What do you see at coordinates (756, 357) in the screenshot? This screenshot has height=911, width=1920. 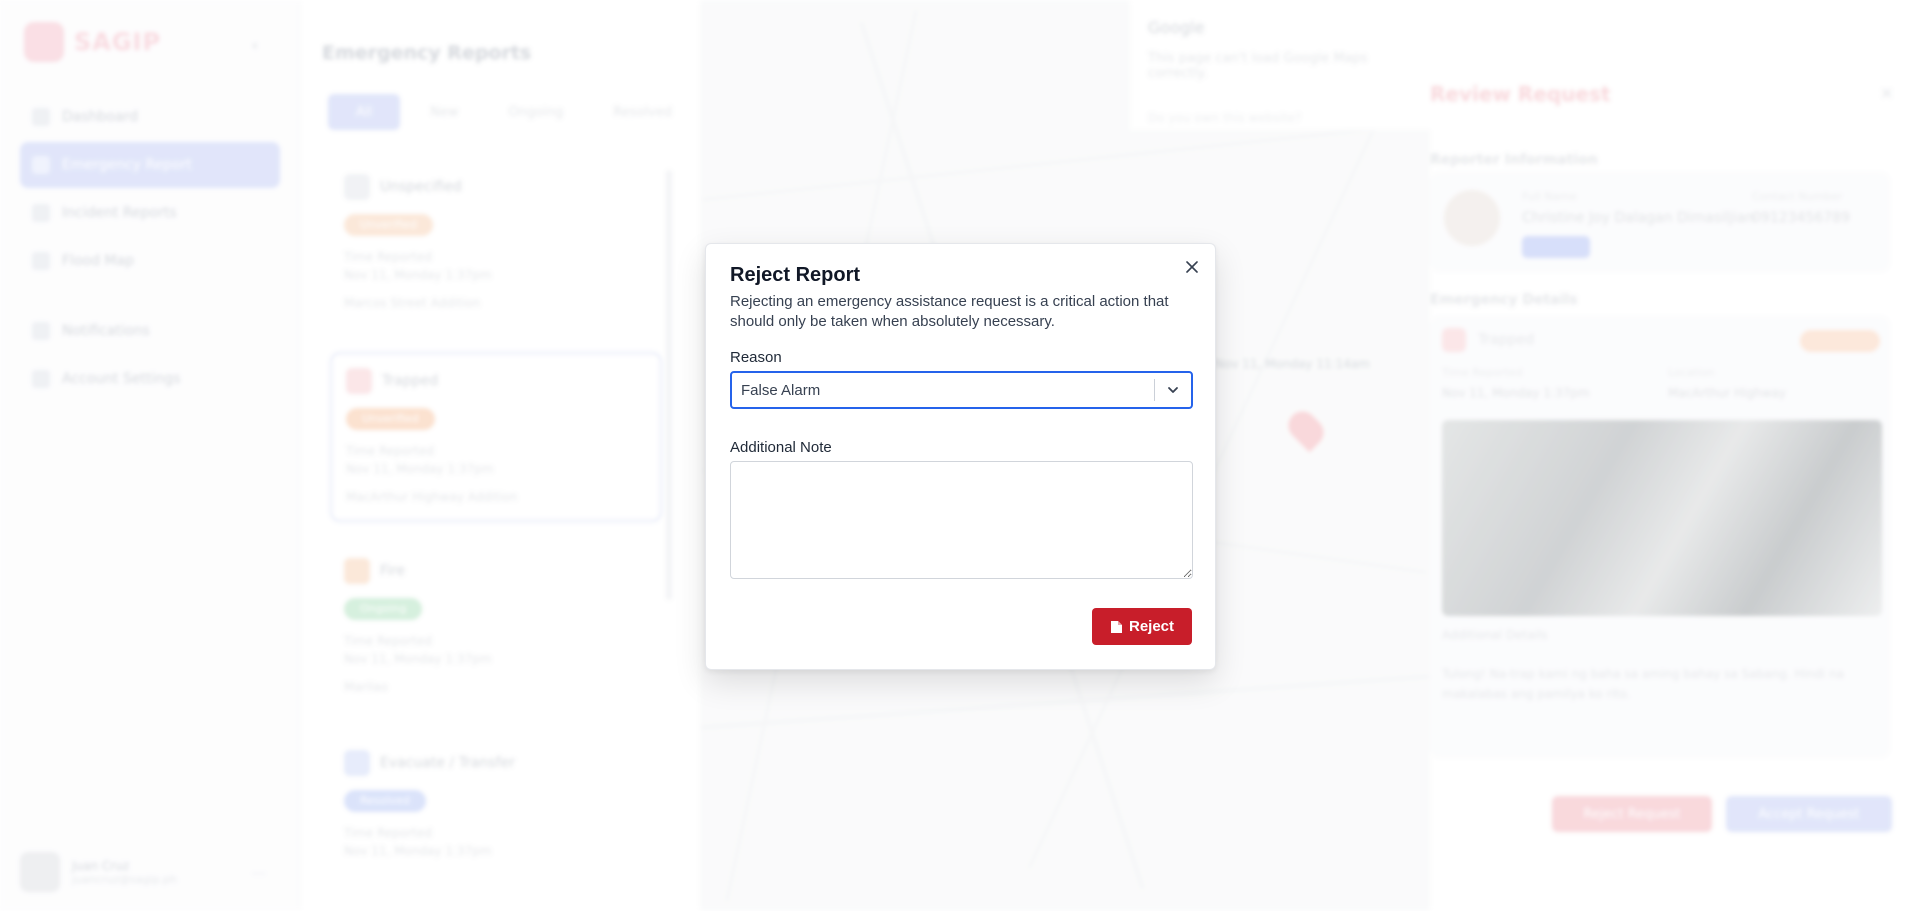 I see `reason-label: Reason` at bounding box center [756, 357].